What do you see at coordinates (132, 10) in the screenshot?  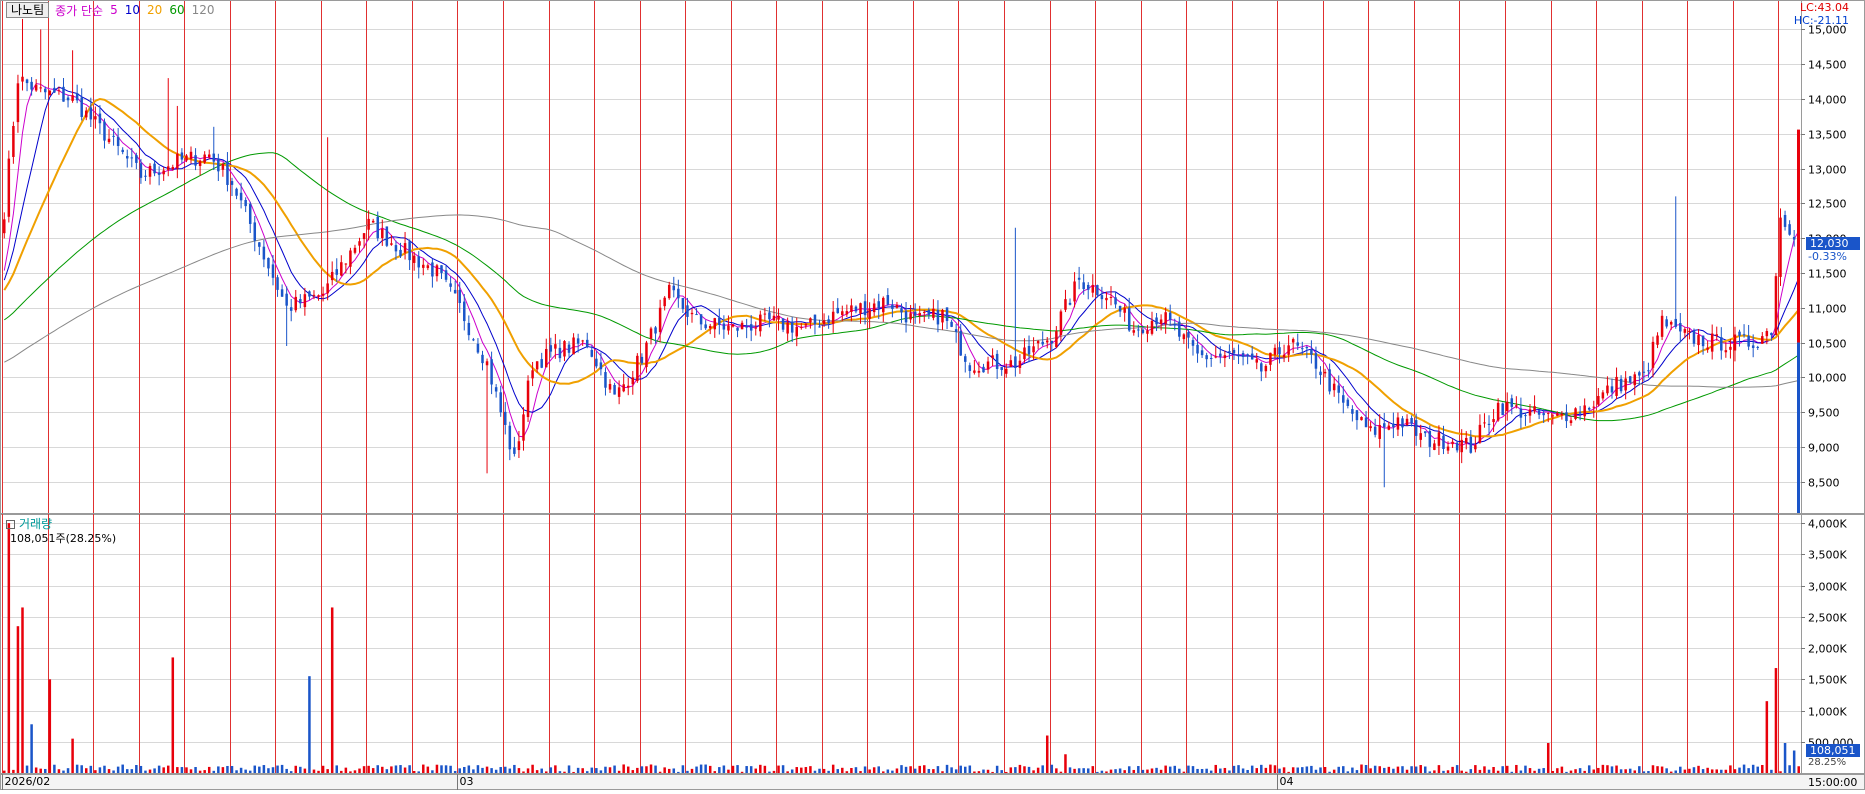 I see `ma10-label: 10` at bounding box center [132, 10].